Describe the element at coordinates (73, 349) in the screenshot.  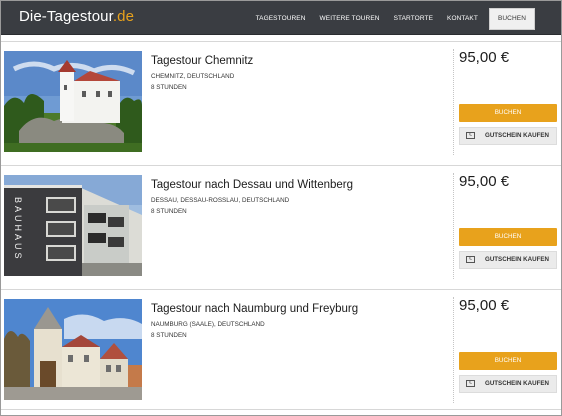
I see `tour-image-naumburg` at that location.